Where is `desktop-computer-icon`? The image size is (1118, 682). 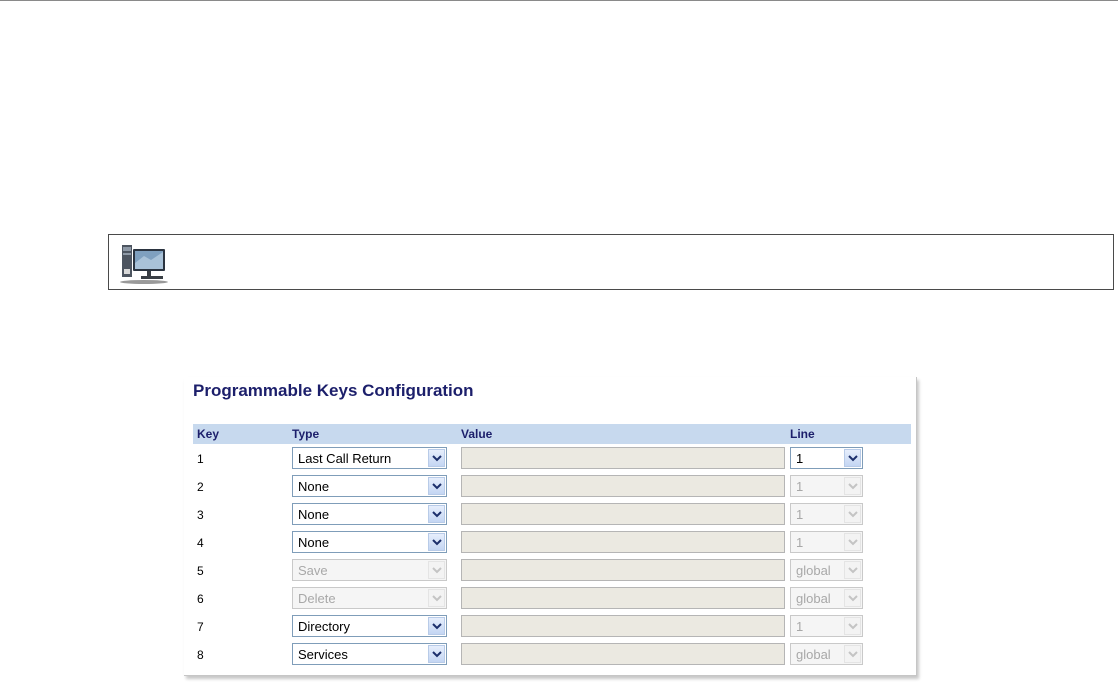 desktop-computer-icon is located at coordinates (144, 264).